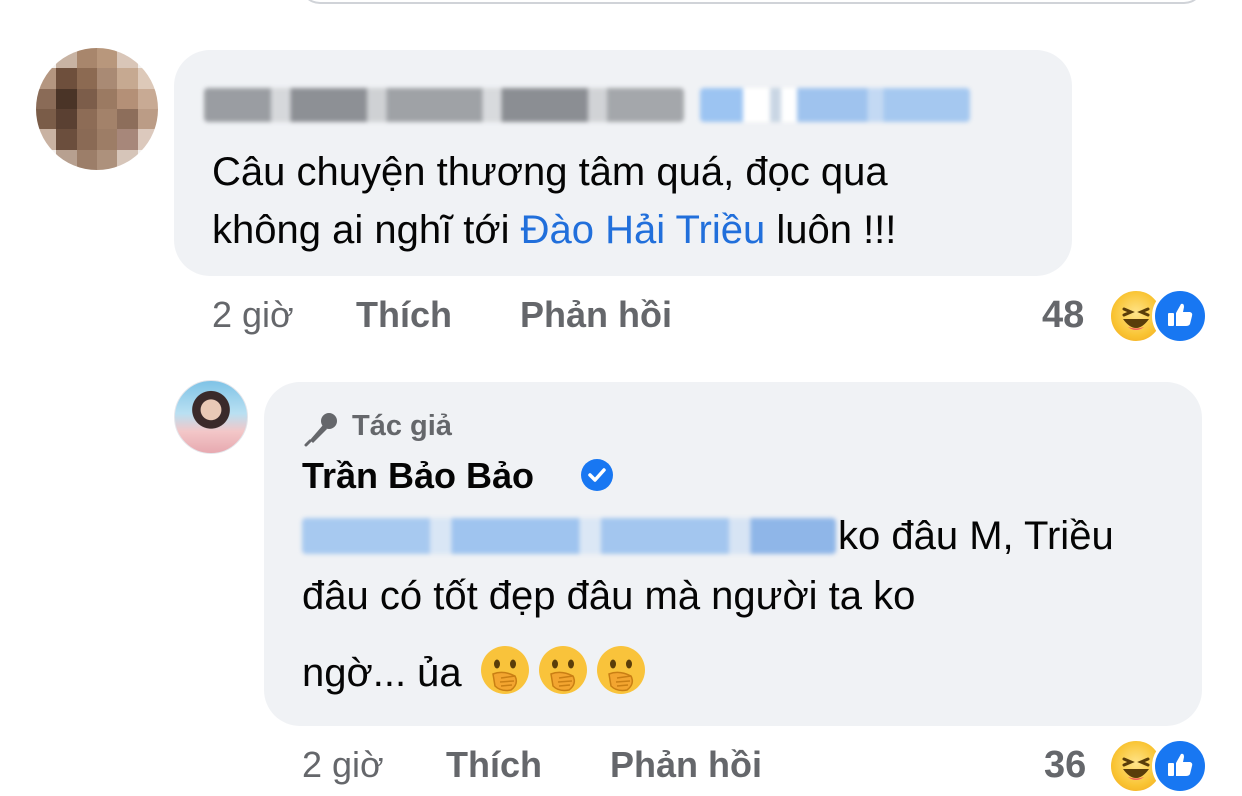 The width and height of the screenshot is (1242, 796). I want to click on reaction-count: 36, so click(1065, 765).